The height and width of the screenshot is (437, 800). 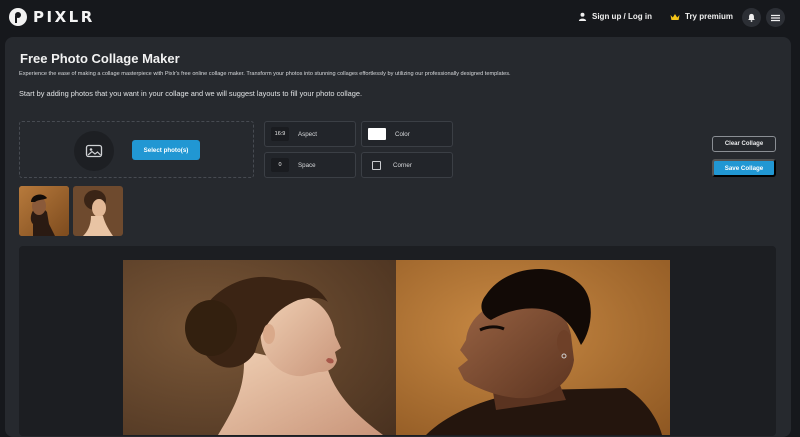 I want to click on hamburger-menu-icon, so click(x=775, y=17).